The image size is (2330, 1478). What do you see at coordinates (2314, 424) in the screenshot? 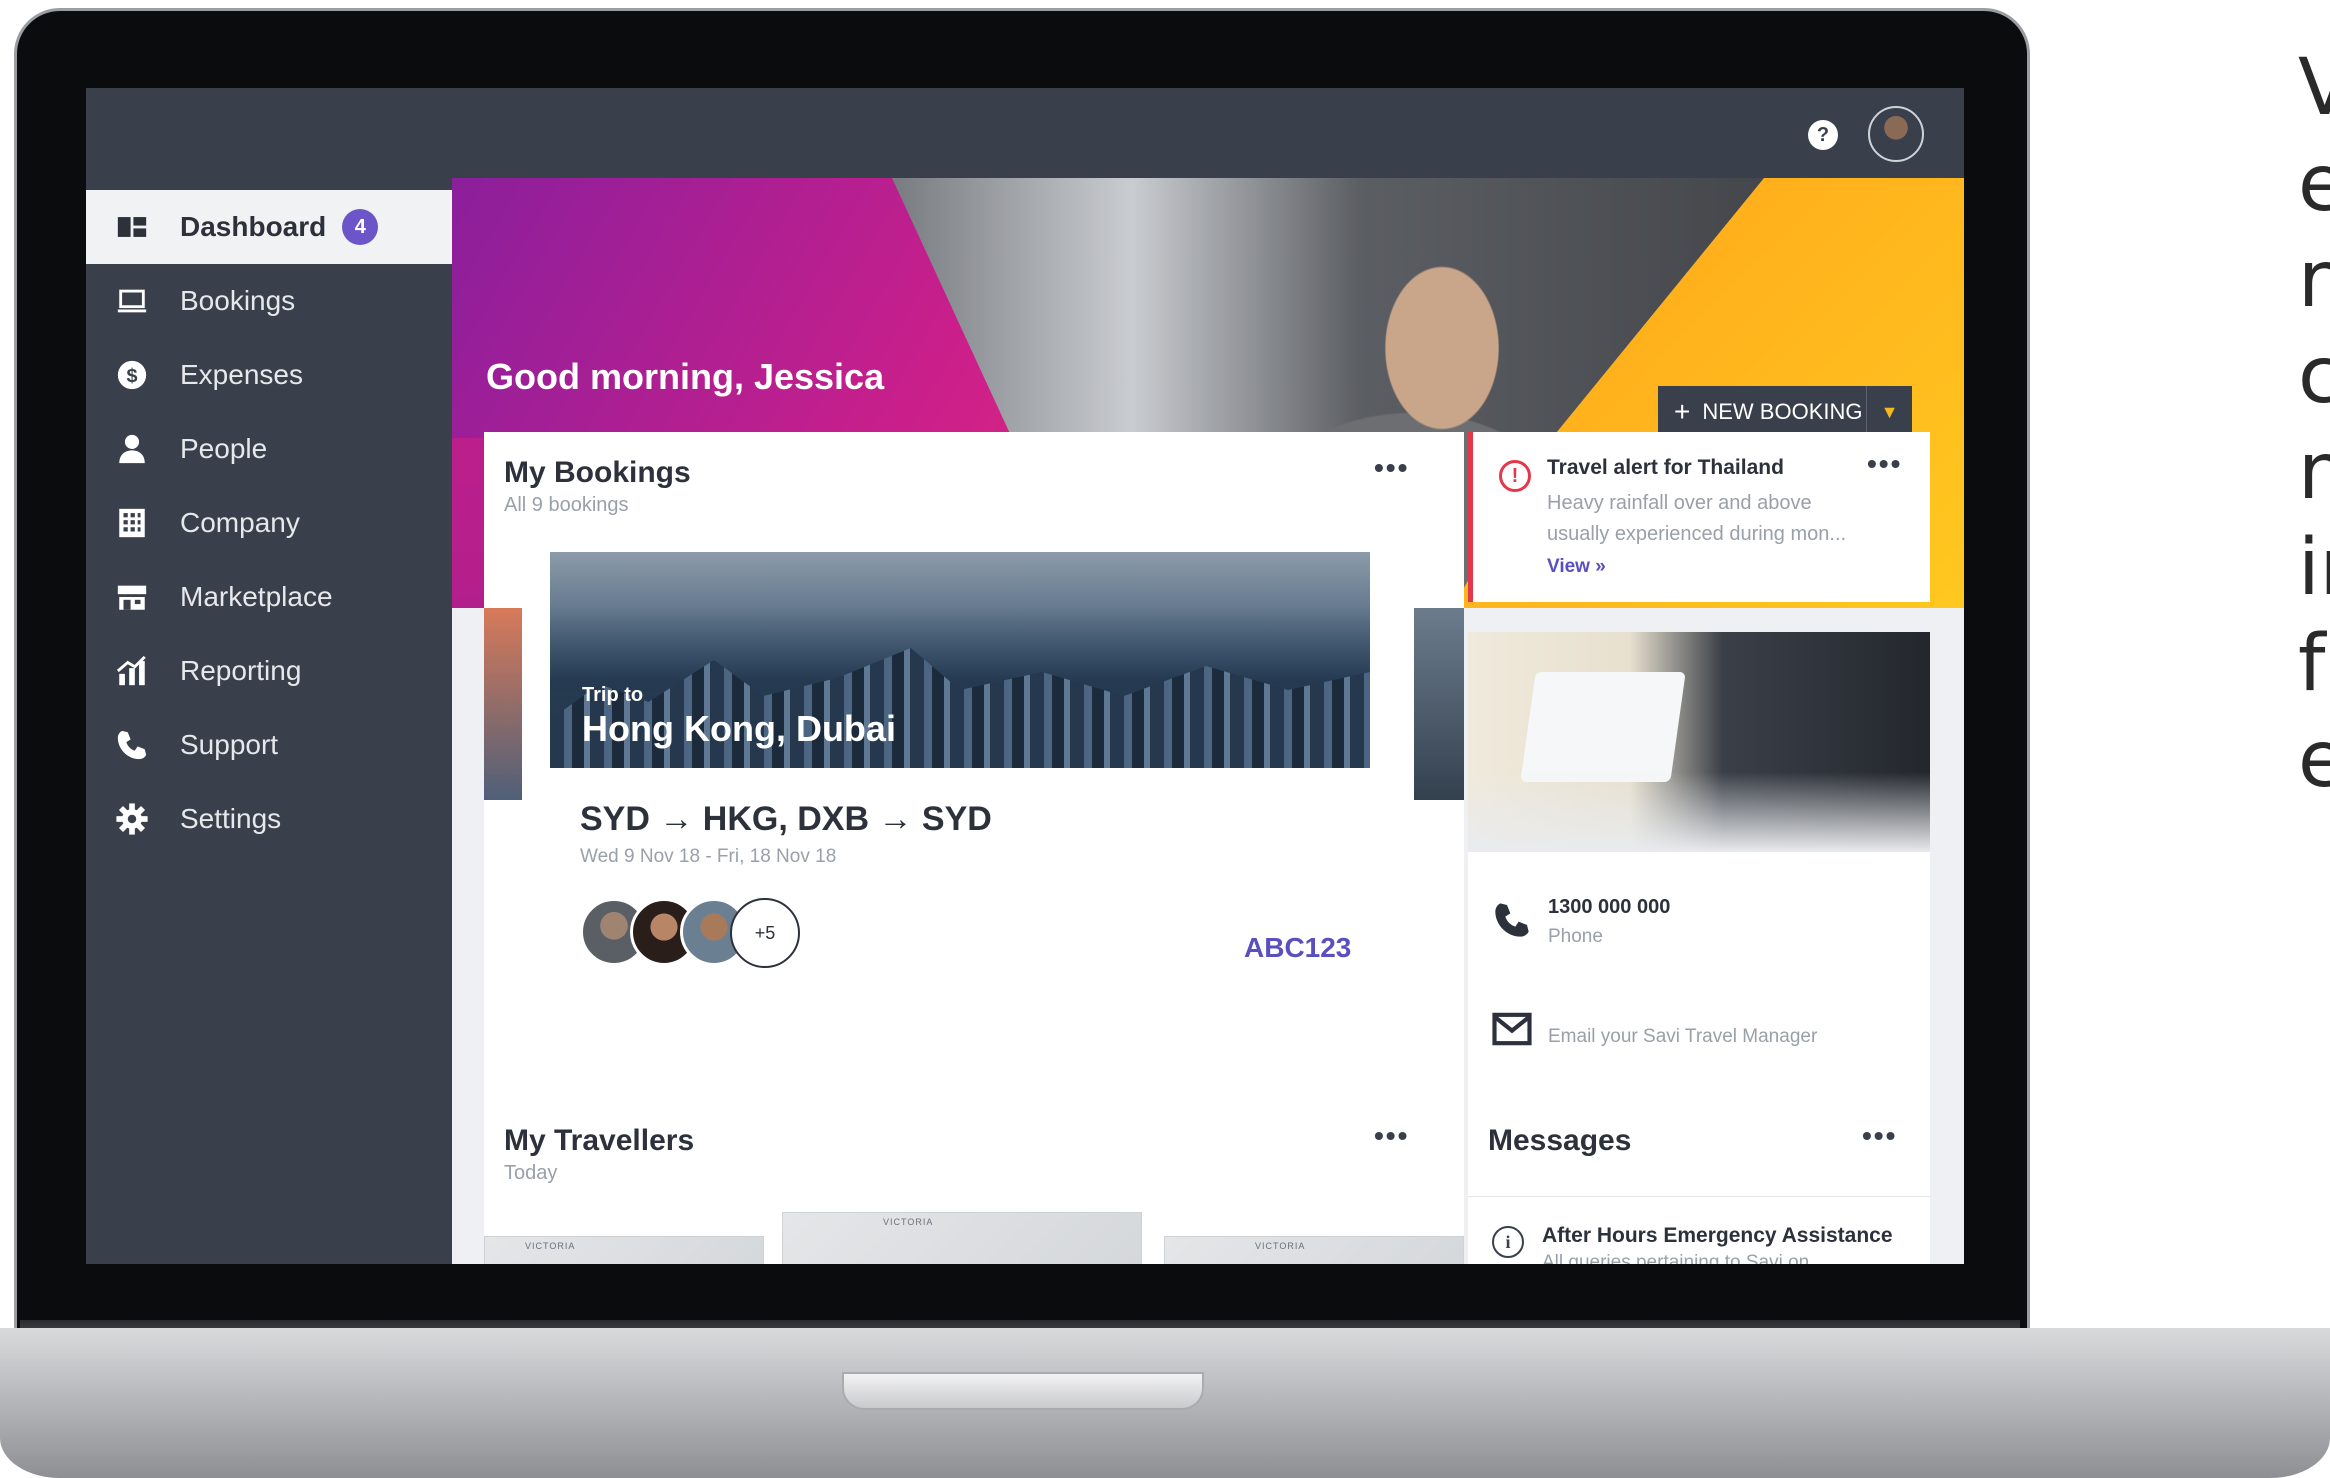
I see `side-marketing-text: V e r c n ir f e` at bounding box center [2314, 424].